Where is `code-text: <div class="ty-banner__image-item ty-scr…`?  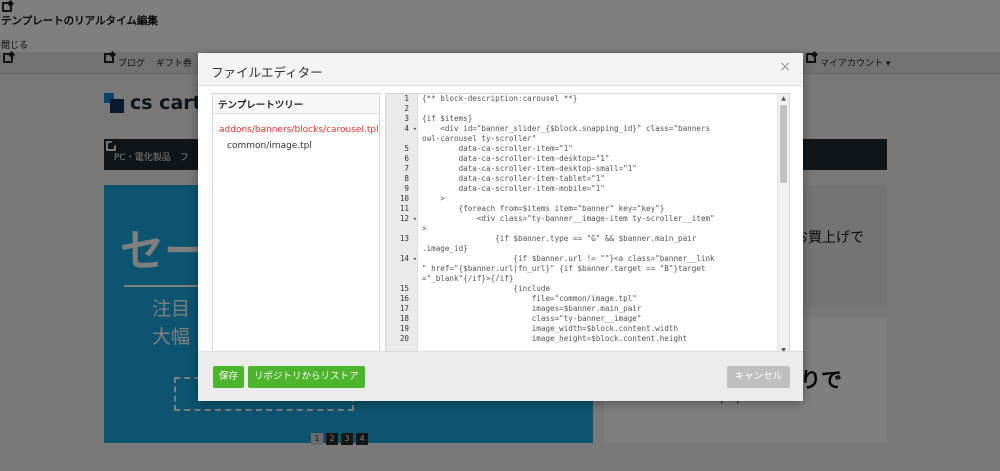 code-text: <div class="ty-banner__image-item ty-scr… is located at coordinates (568, 218).